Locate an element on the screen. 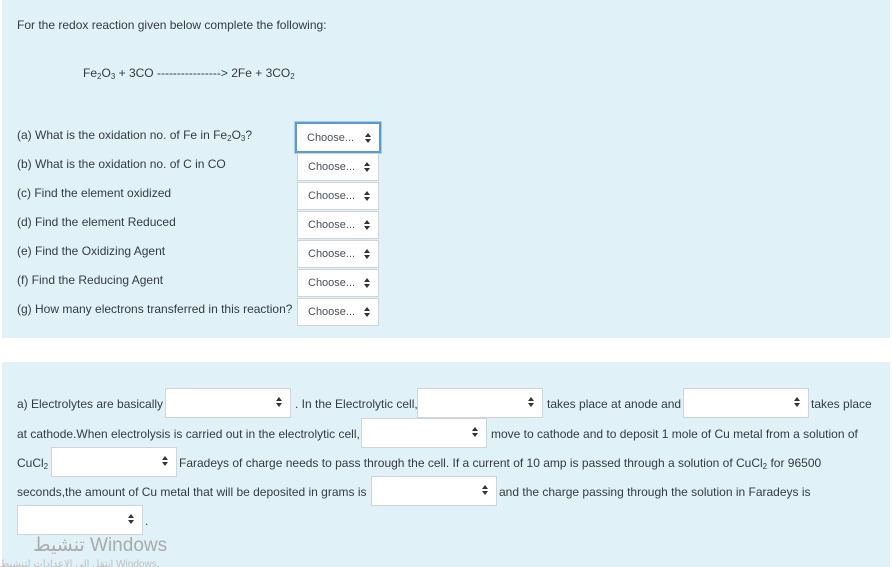 The width and height of the screenshot is (892, 567). question-f-label: (f) Find the Reducing Agent is located at coordinates (90, 280).